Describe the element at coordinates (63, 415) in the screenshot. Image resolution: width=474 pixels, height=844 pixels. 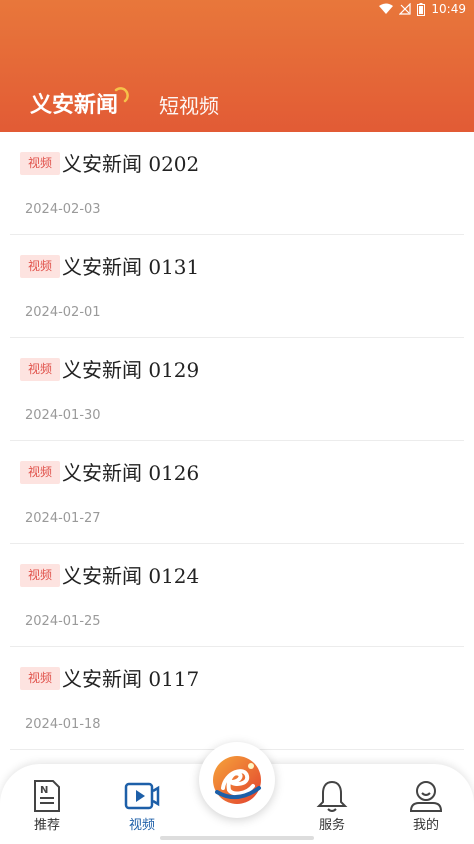
I see `item-date: 2024-01-30` at that location.